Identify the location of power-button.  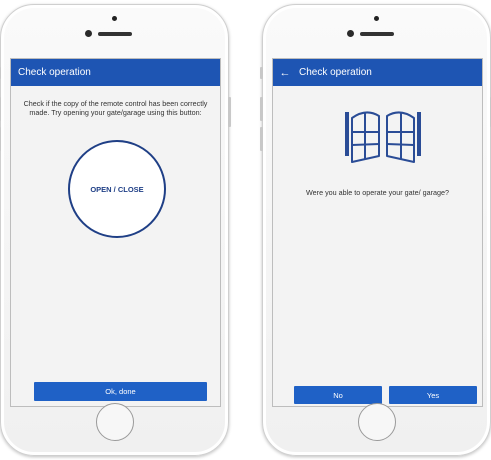
(229, 112).